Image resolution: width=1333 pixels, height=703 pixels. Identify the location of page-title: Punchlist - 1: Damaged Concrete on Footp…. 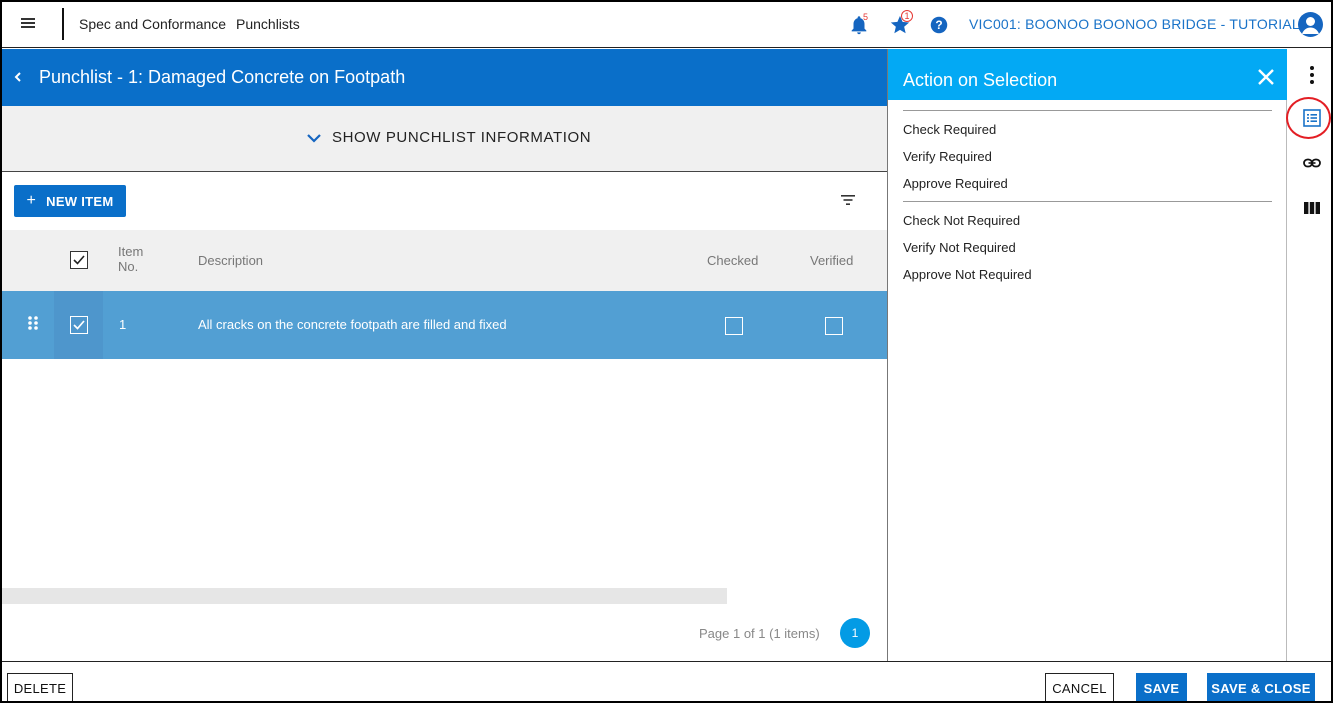
(222, 77).